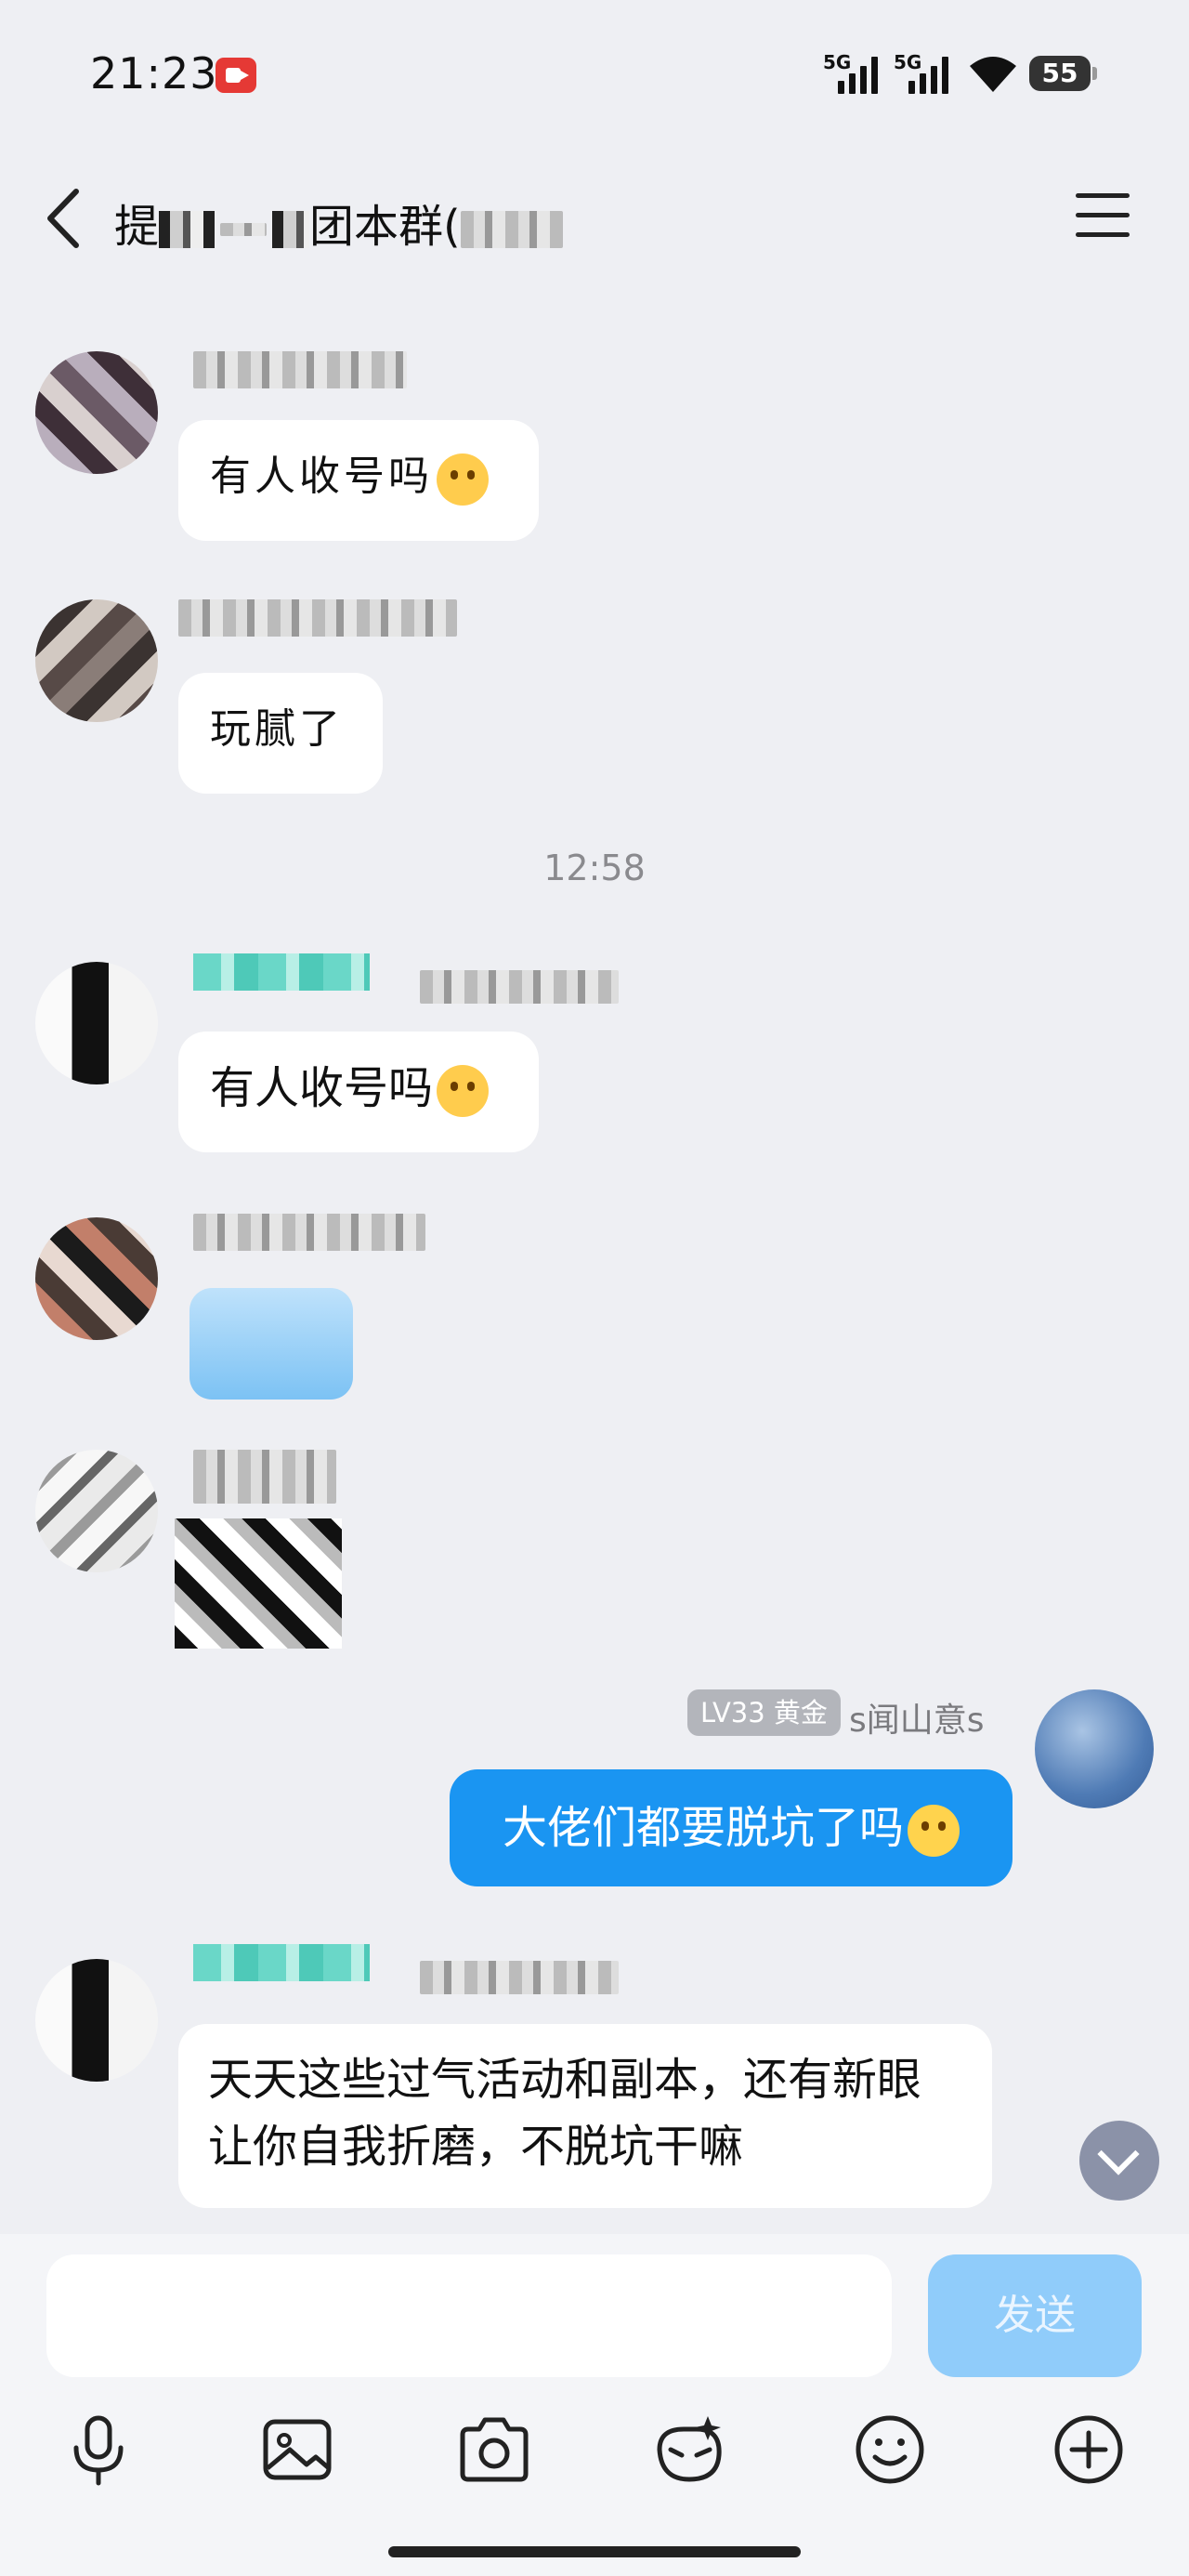 This screenshot has width=1189, height=2576. What do you see at coordinates (1119, 2161) in the screenshot?
I see `scroll-down-button` at bounding box center [1119, 2161].